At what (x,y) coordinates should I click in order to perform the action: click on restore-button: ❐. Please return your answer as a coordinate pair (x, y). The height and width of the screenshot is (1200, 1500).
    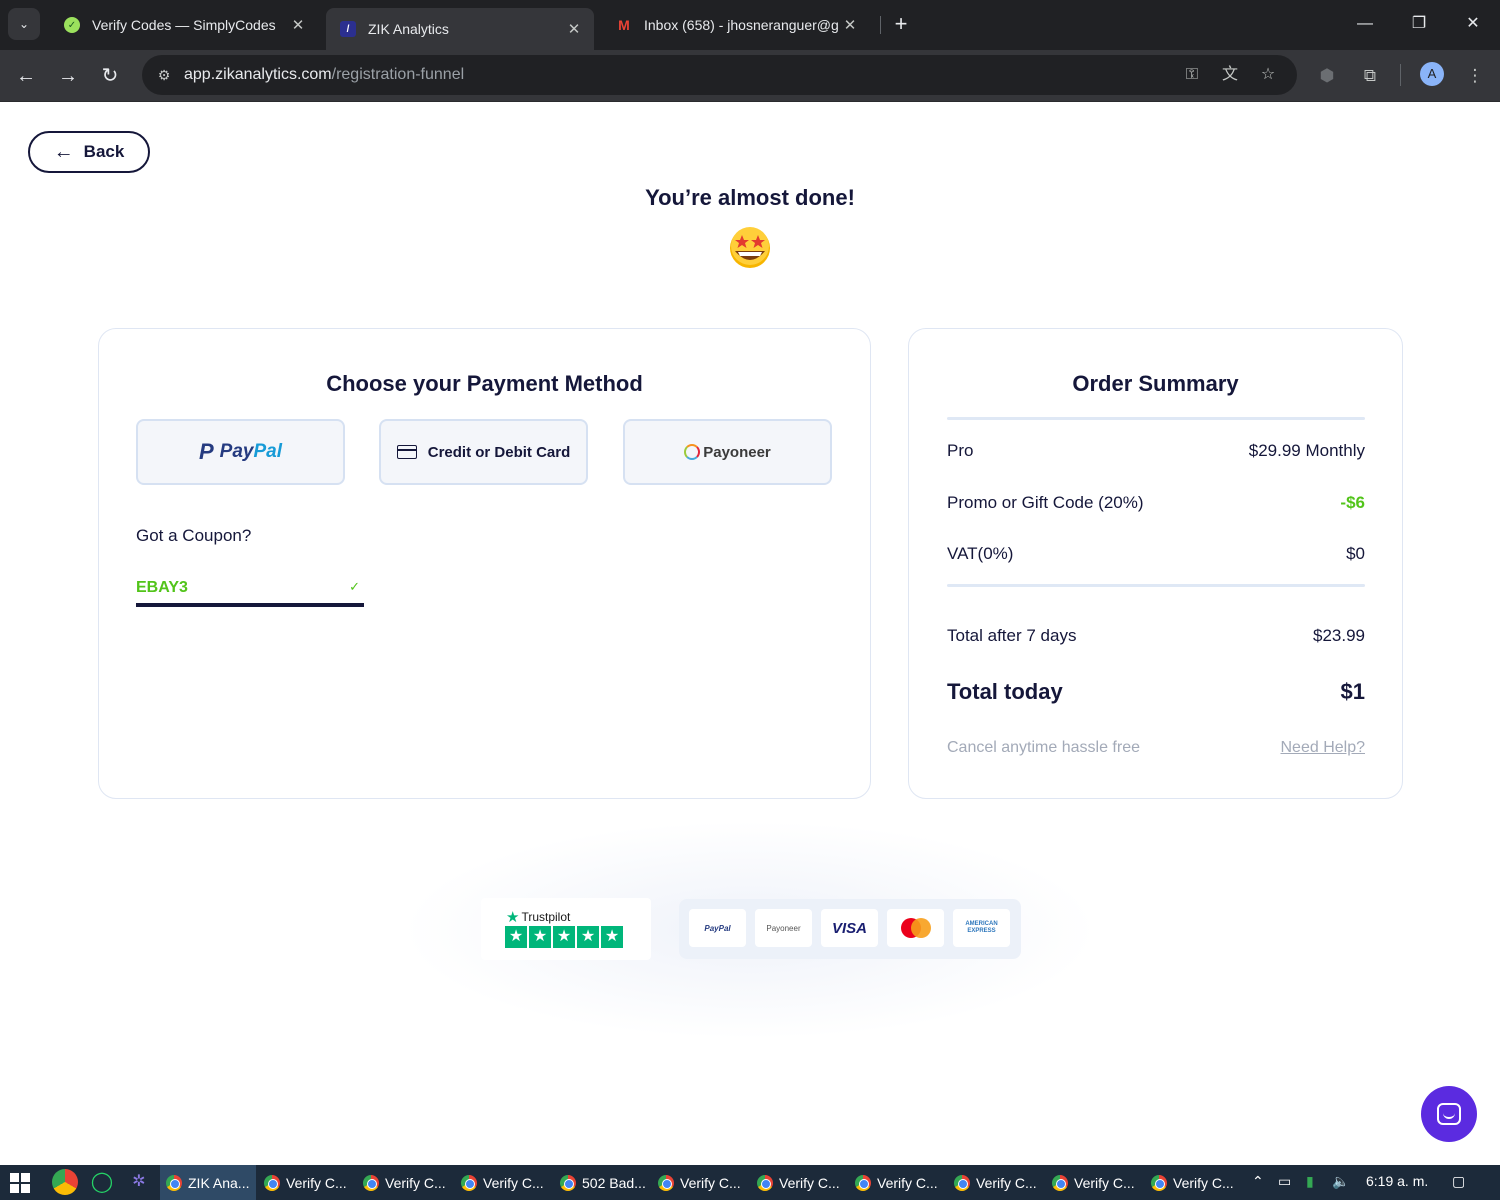
    Looking at the image, I should click on (1419, 24).